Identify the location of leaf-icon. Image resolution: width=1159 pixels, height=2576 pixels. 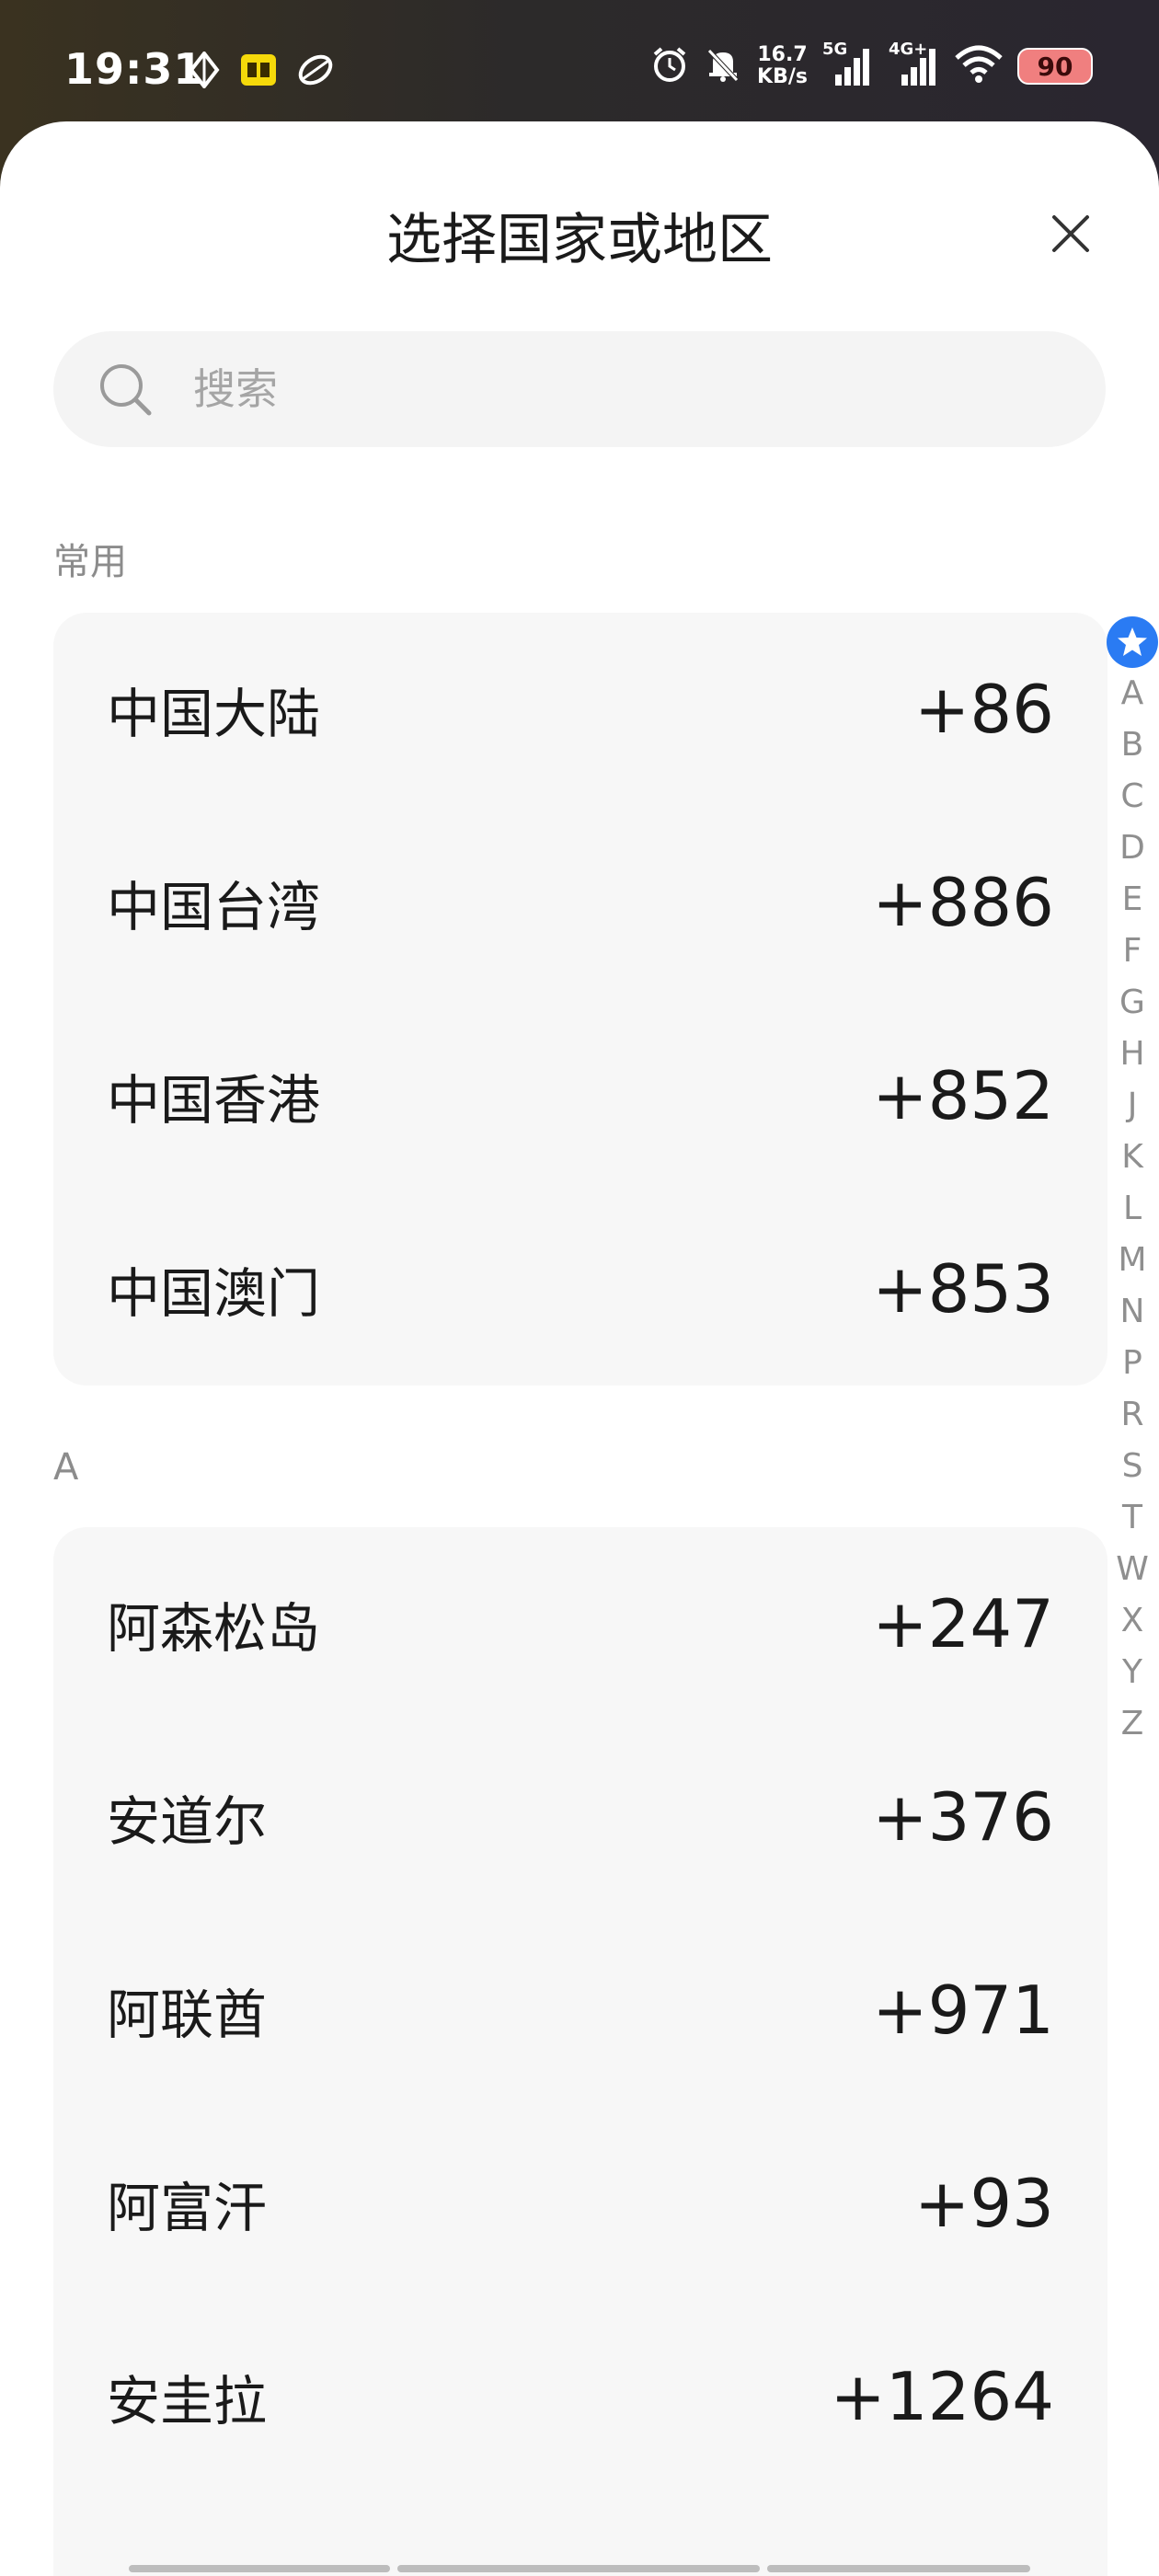
(315, 72).